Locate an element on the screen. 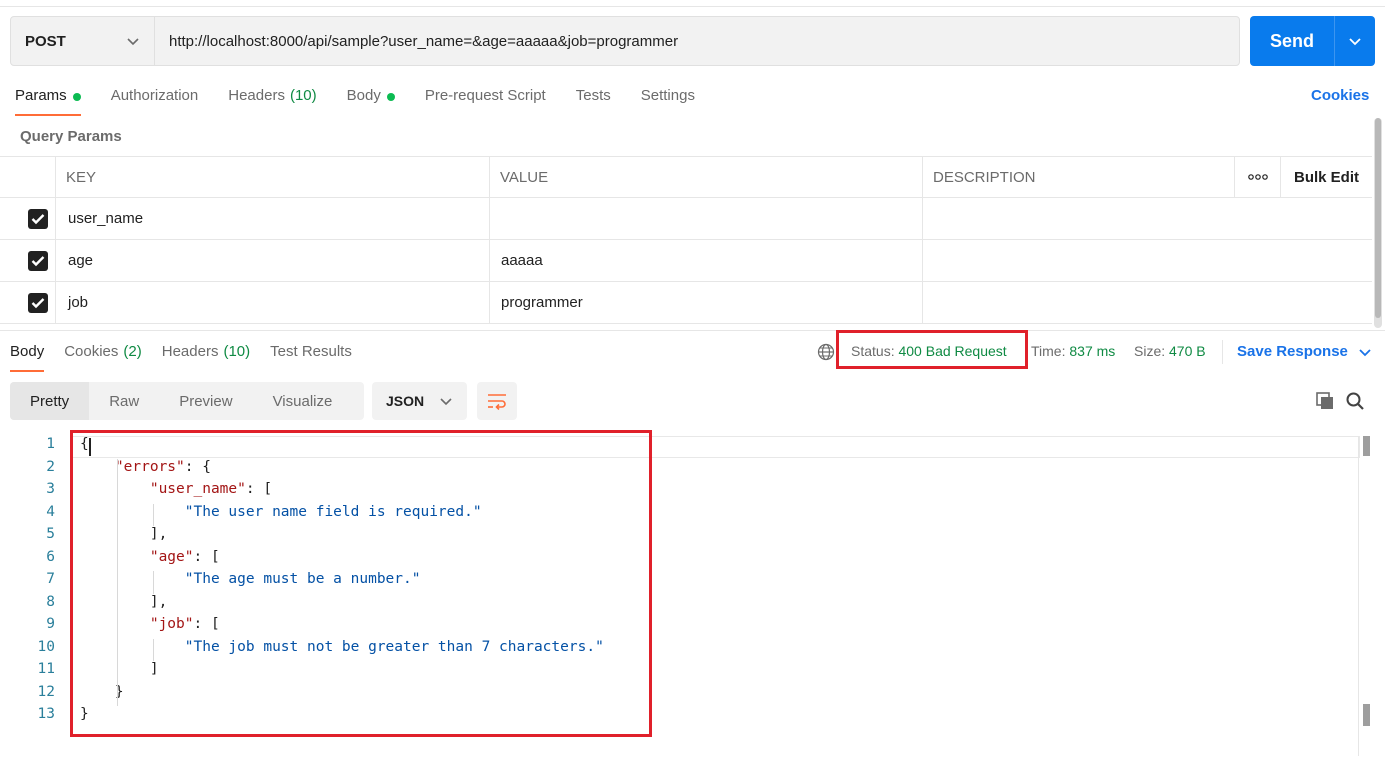 The image size is (1391, 757). line-number: 3 is located at coordinates (50, 489).